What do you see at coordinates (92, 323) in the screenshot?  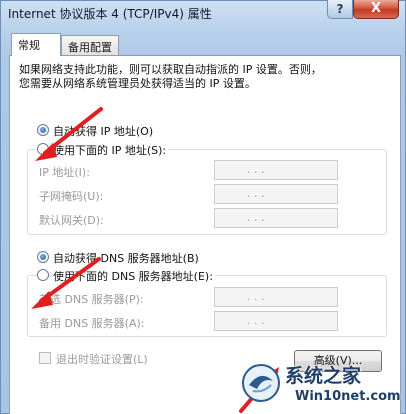 I see `alternate-dns-label: 备用 DNS 服务器(A):` at bounding box center [92, 323].